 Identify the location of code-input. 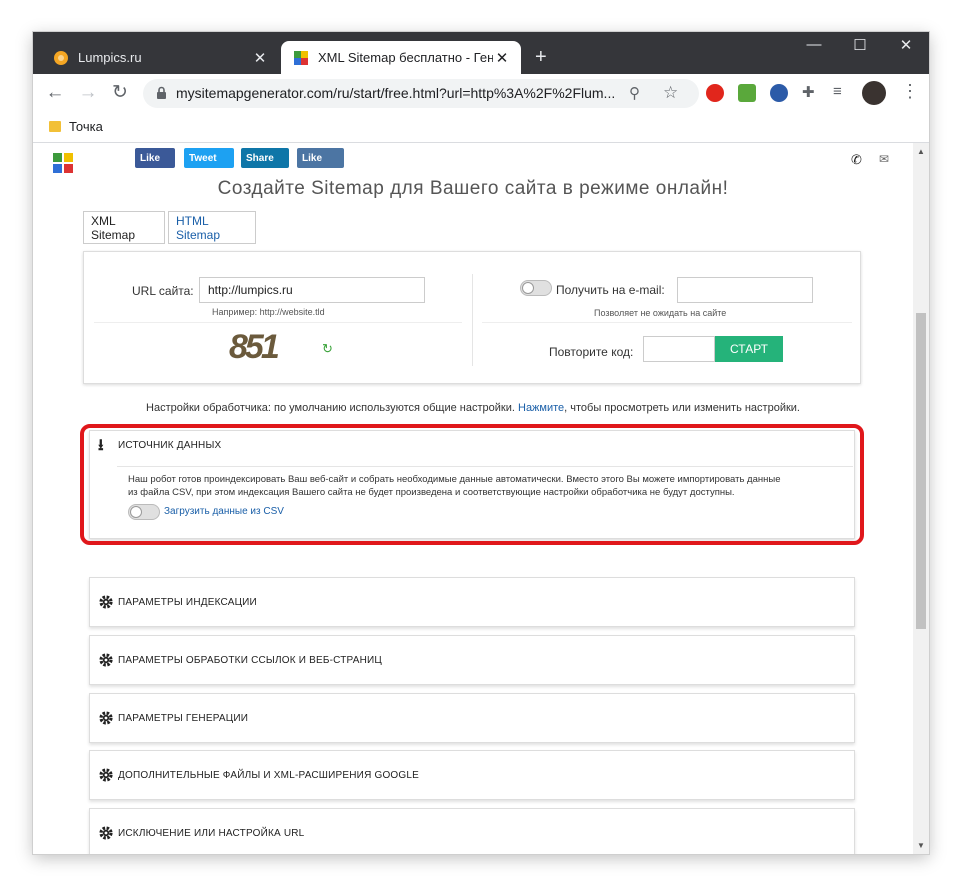
(679, 349).